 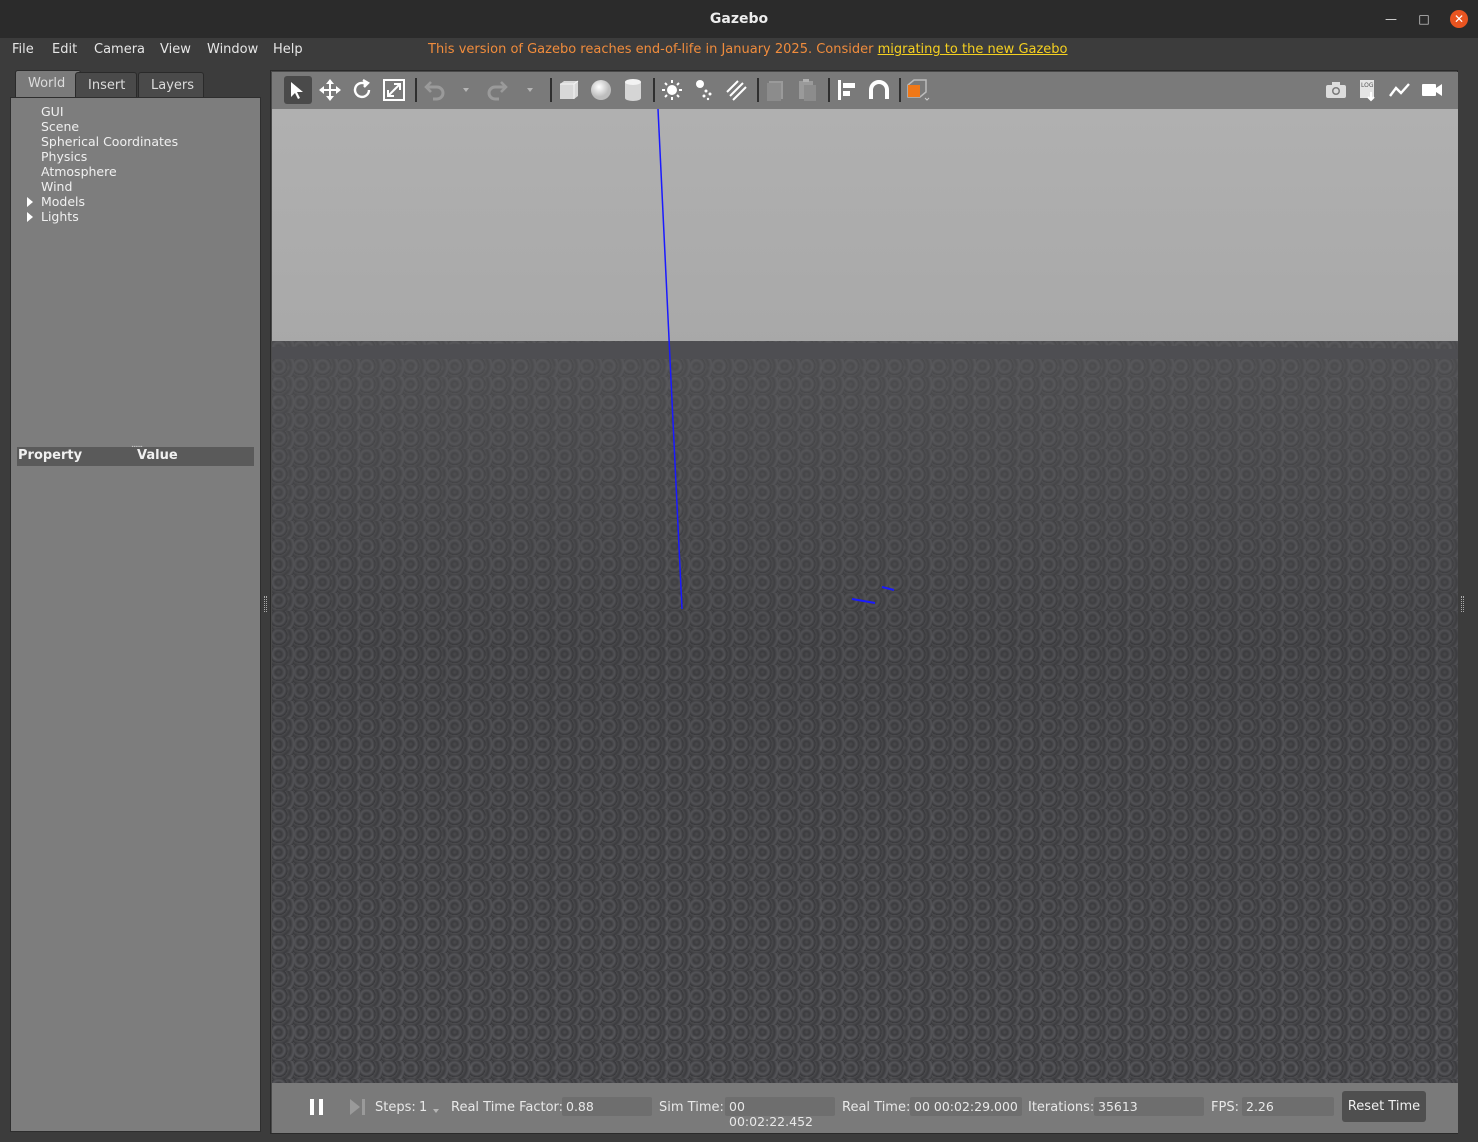 I want to click on tree-item-label: Wind, so click(x=57, y=186).